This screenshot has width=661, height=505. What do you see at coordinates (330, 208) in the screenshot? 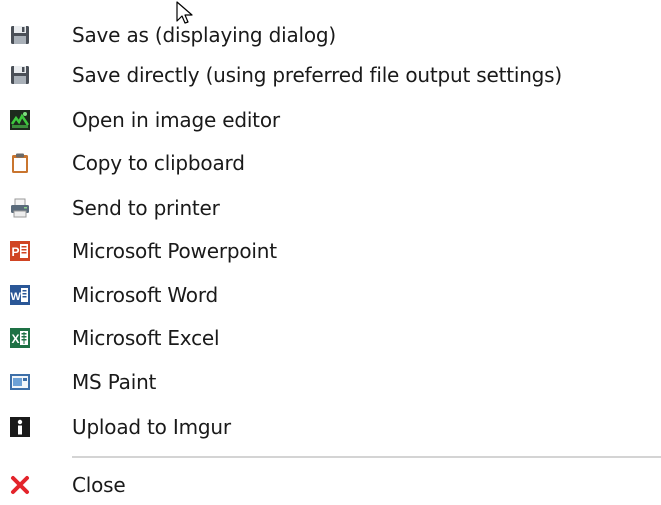
I see `menu-item-send-printer: Send to printer` at bounding box center [330, 208].